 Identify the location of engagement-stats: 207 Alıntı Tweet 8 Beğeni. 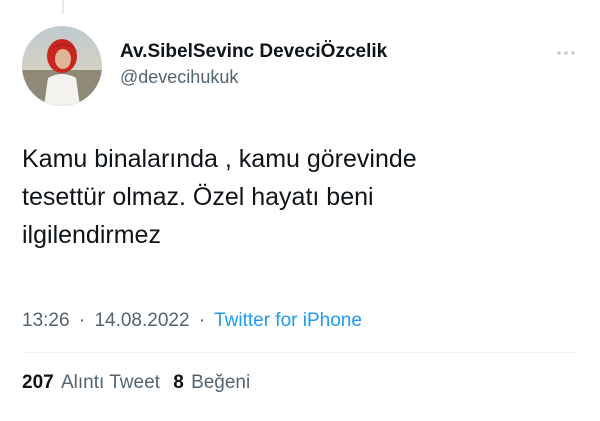
(136, 383).